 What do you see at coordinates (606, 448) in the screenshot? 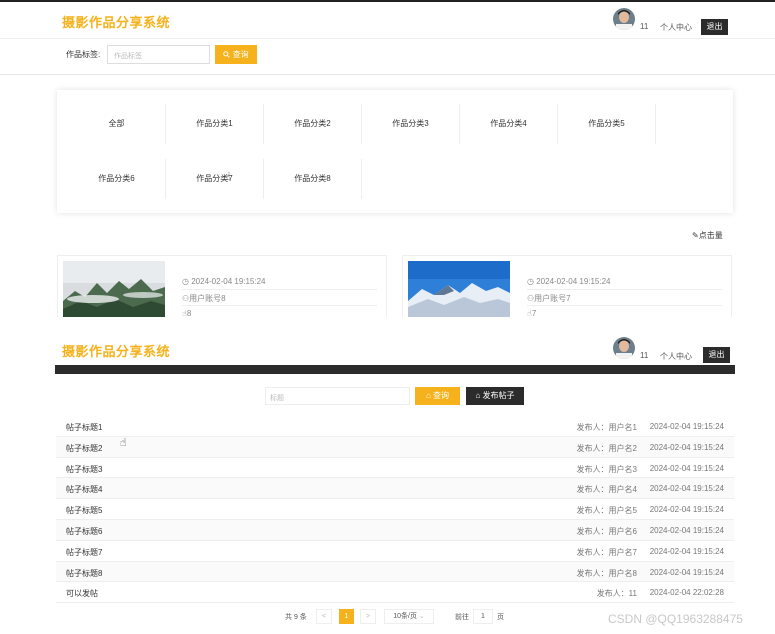
I see `post-publisher: 发布人：用户名2` at bounding box center [606, 448].